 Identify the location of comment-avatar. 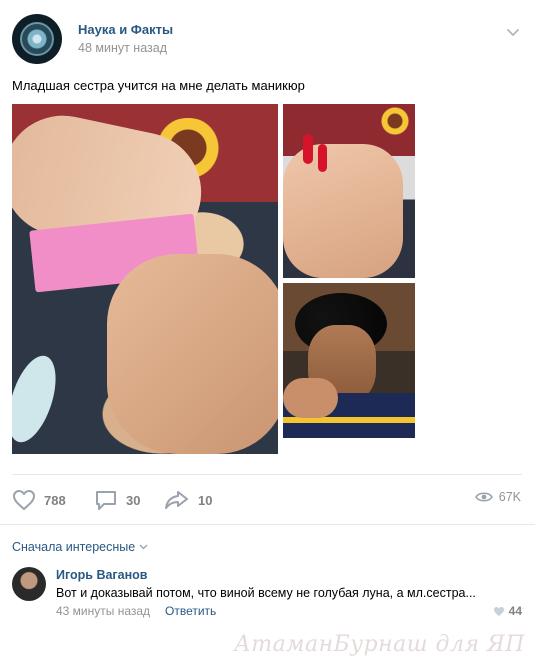
(29, 584).